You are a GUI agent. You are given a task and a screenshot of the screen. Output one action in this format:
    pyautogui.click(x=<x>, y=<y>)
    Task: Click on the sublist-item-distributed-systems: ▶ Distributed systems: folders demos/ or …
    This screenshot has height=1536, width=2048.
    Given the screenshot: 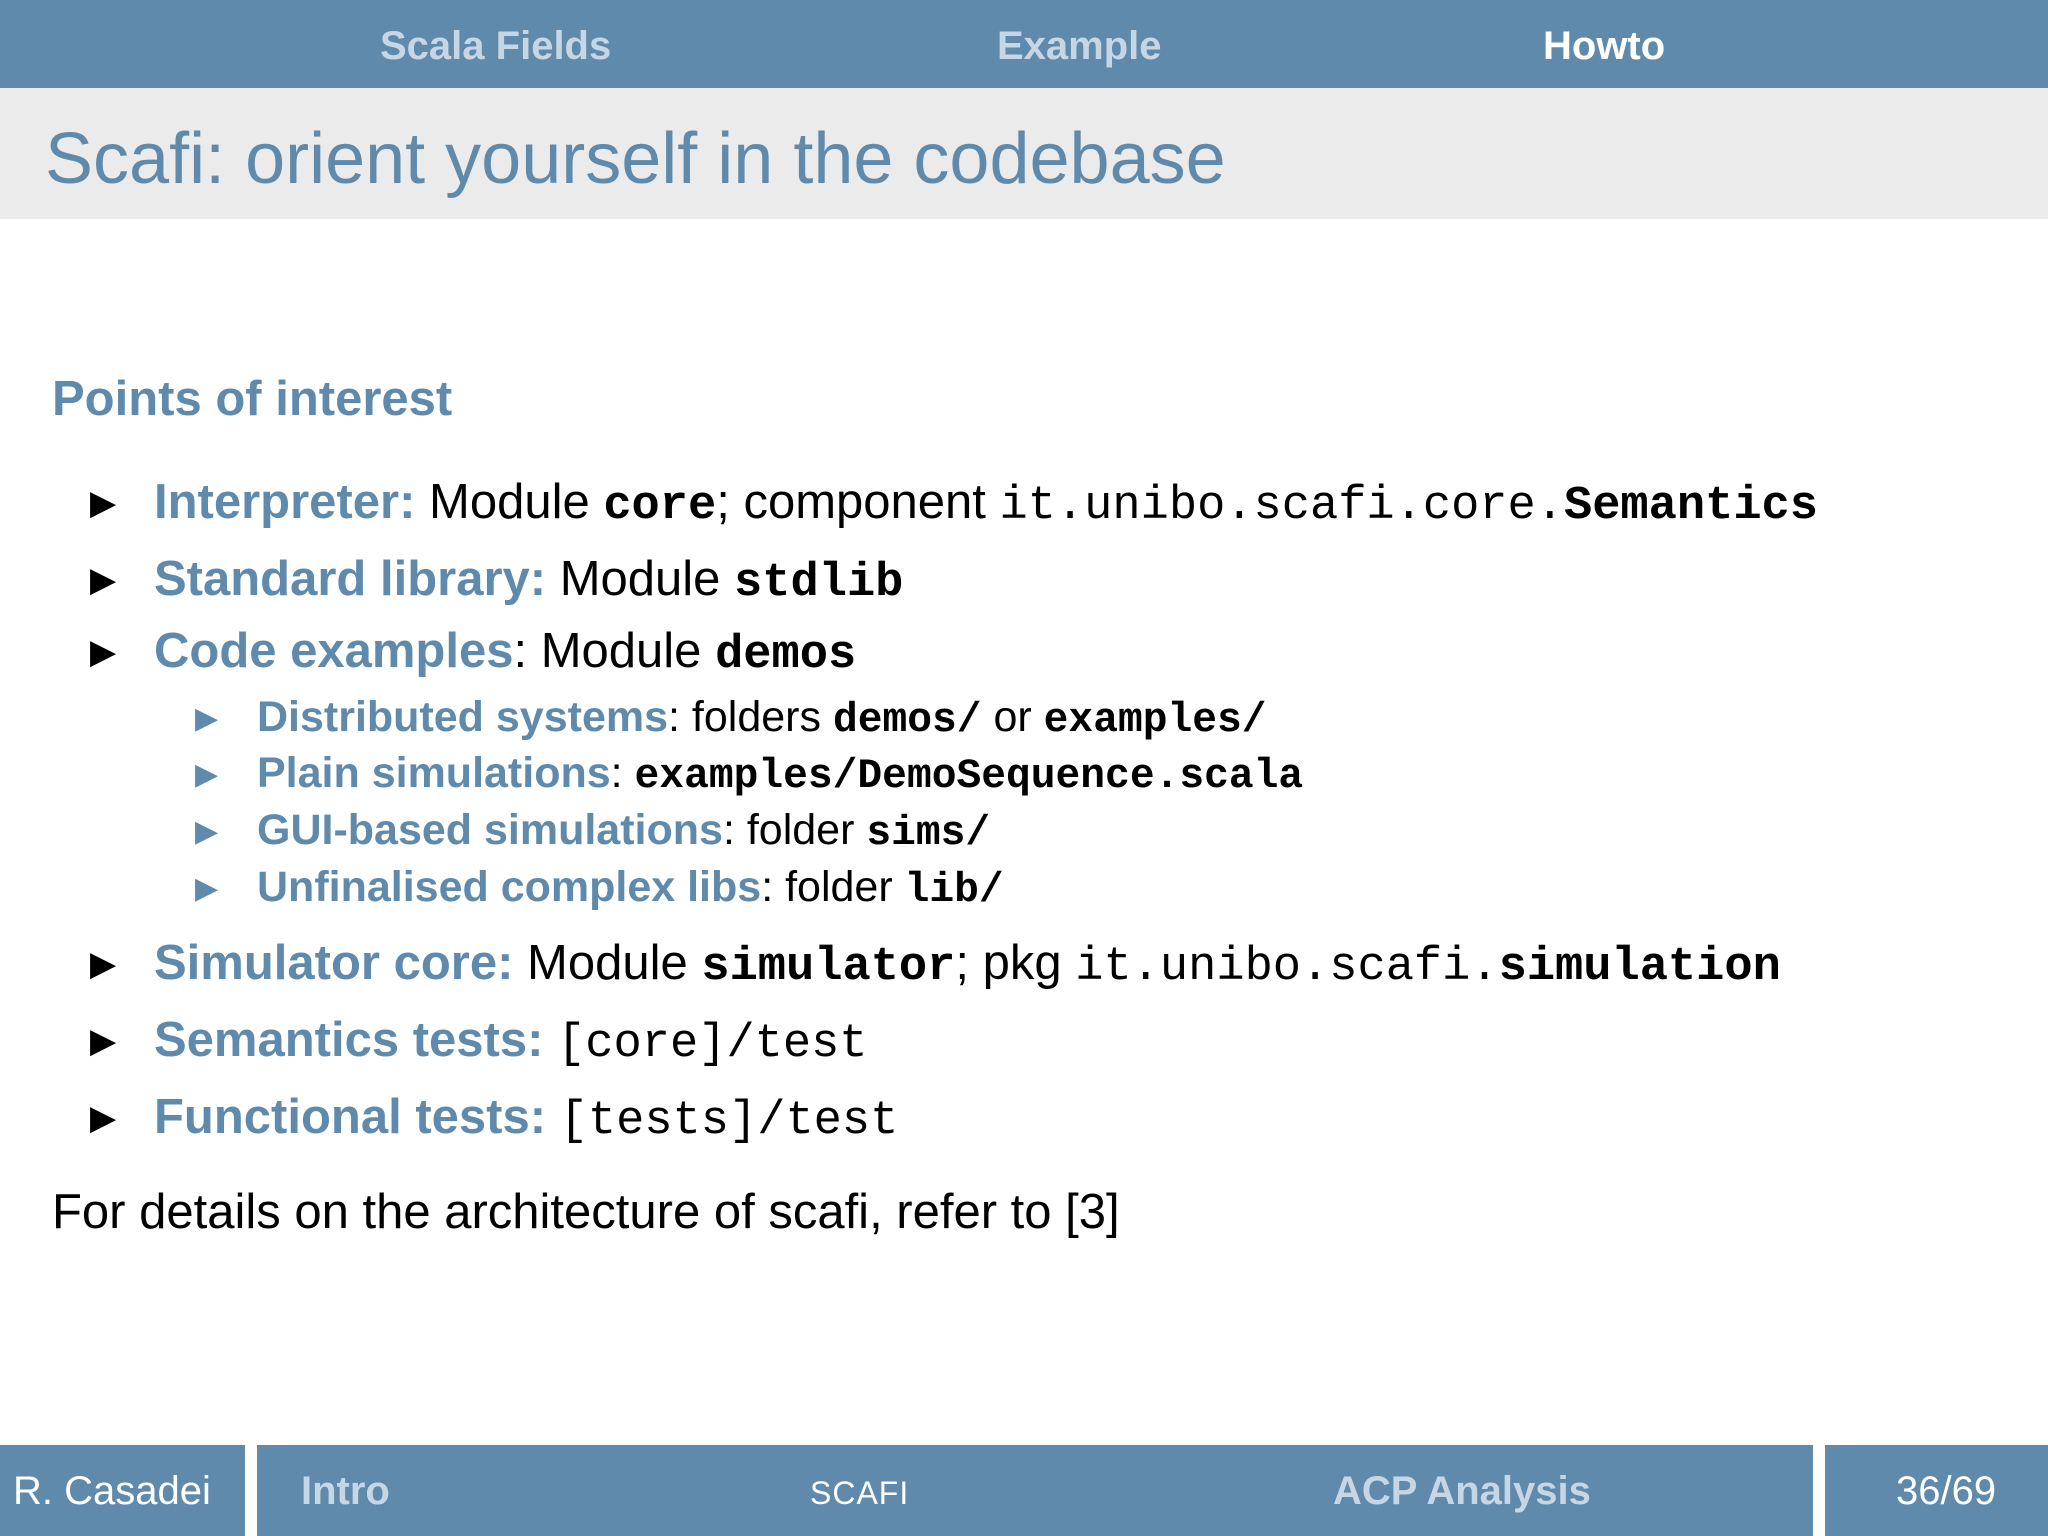 What is the action you would take?
    pyautogui.click(x=731, y=719)
    